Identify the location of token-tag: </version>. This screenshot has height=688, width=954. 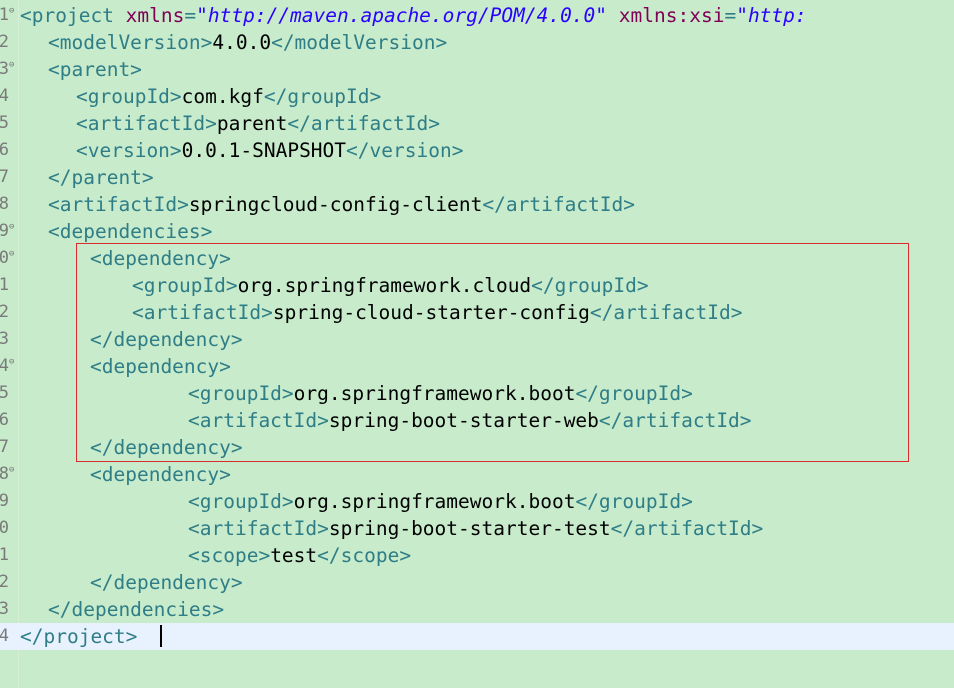
(405, 150).